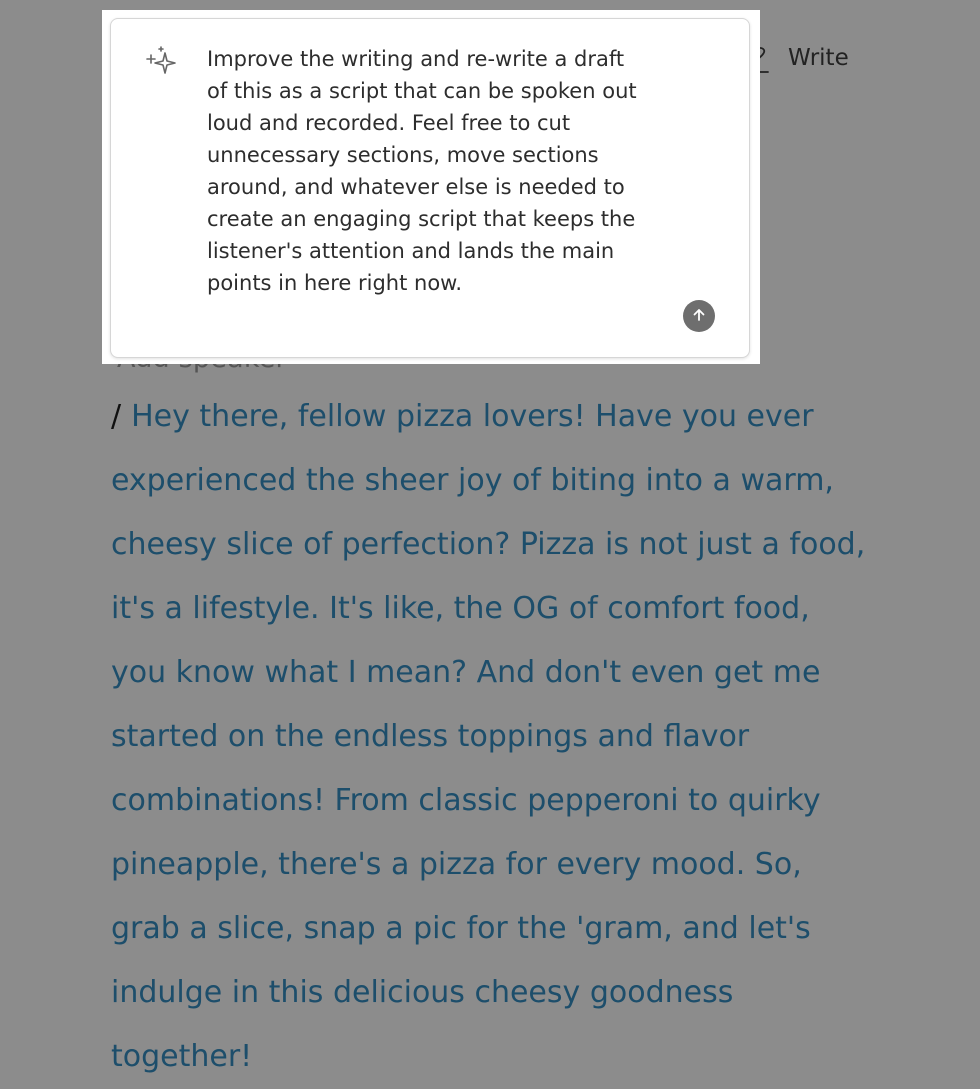 The image size is (980, 1089). What do you see at coordinates (818, 58) in the screenshot?
I see `write-tab-label: Write` at bounding box center [818, 58].